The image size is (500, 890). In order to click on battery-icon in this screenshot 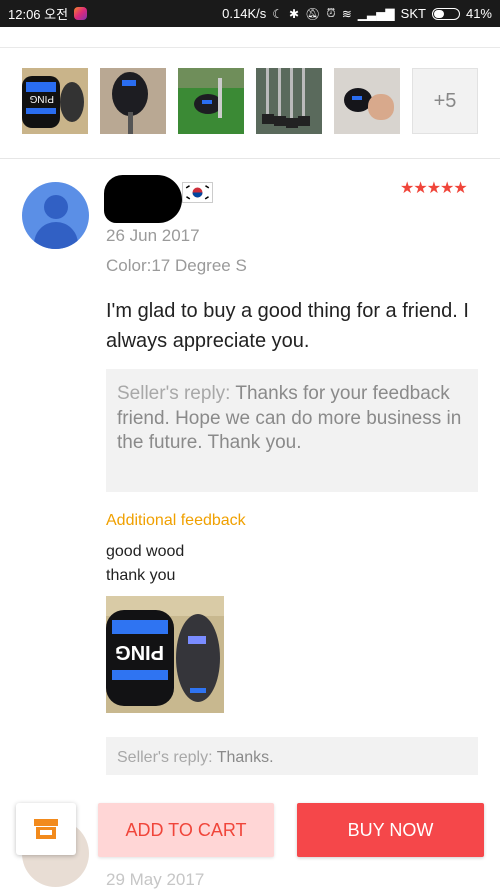, I will do `click(445, 13)`.